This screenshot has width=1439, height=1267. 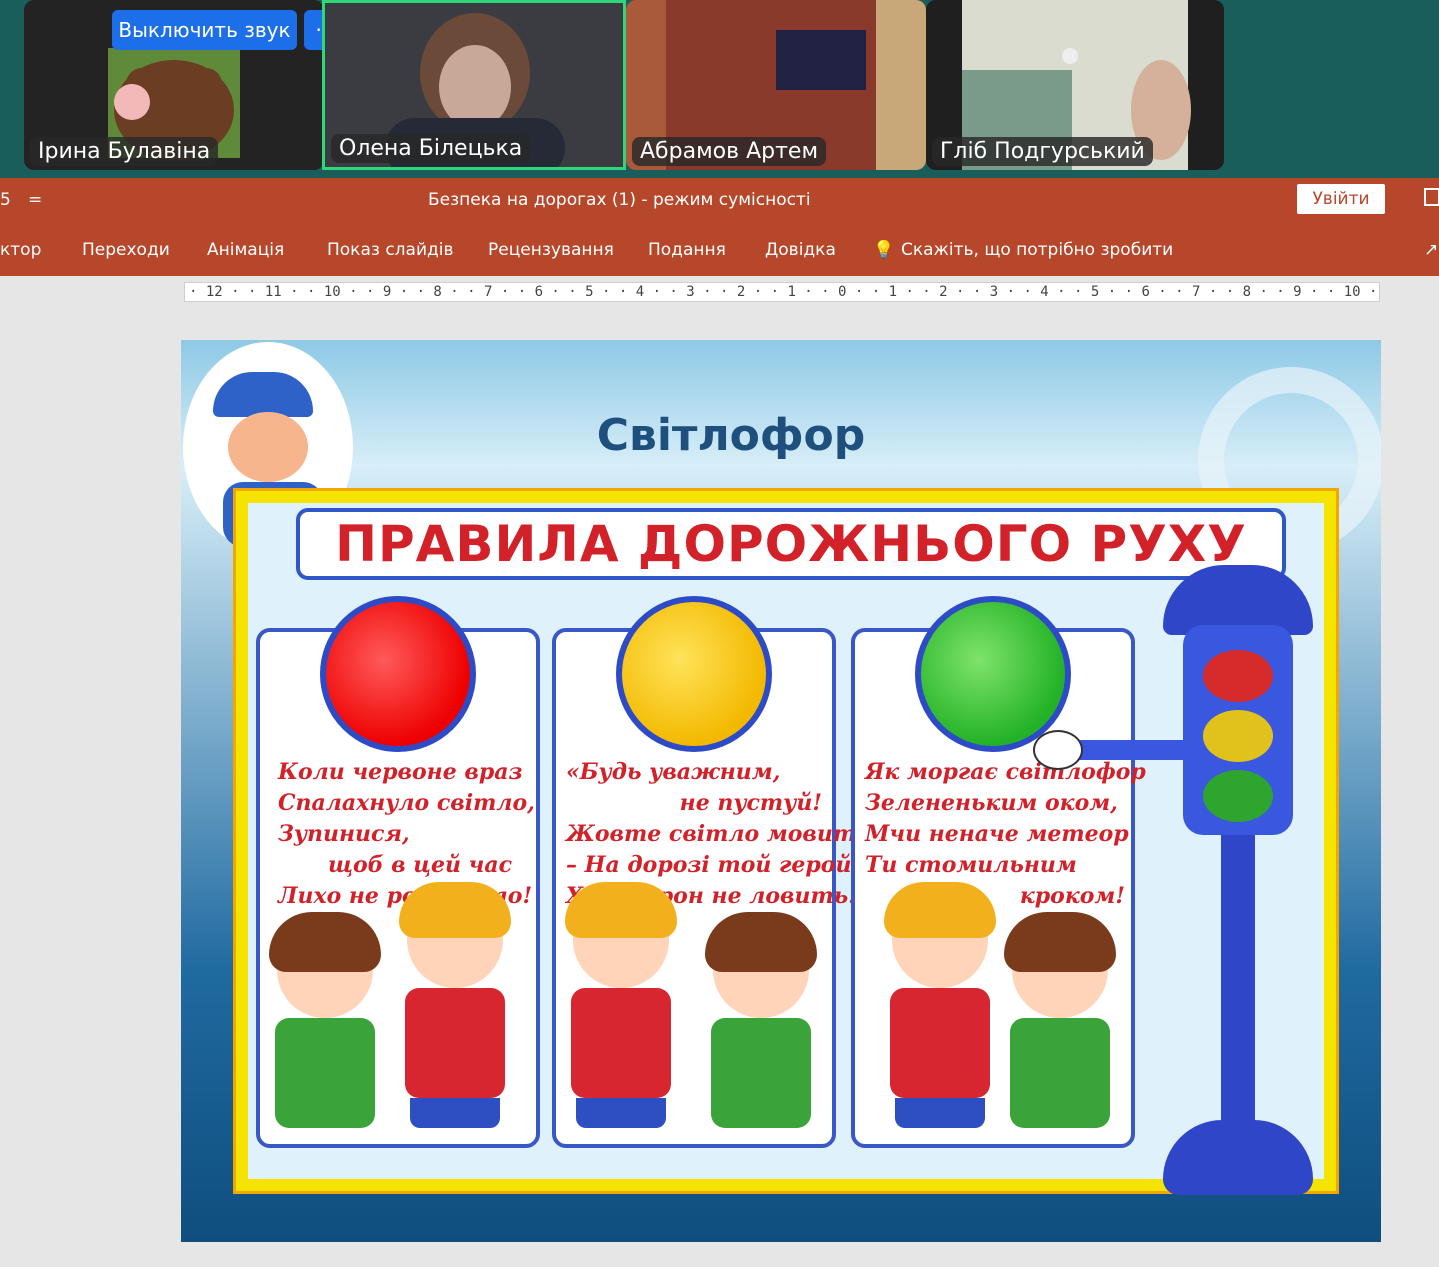 What do you see at coordinates (687, 250) in the screenshot?
I see `tab-view: Подання` at bounding box center [687, 250].